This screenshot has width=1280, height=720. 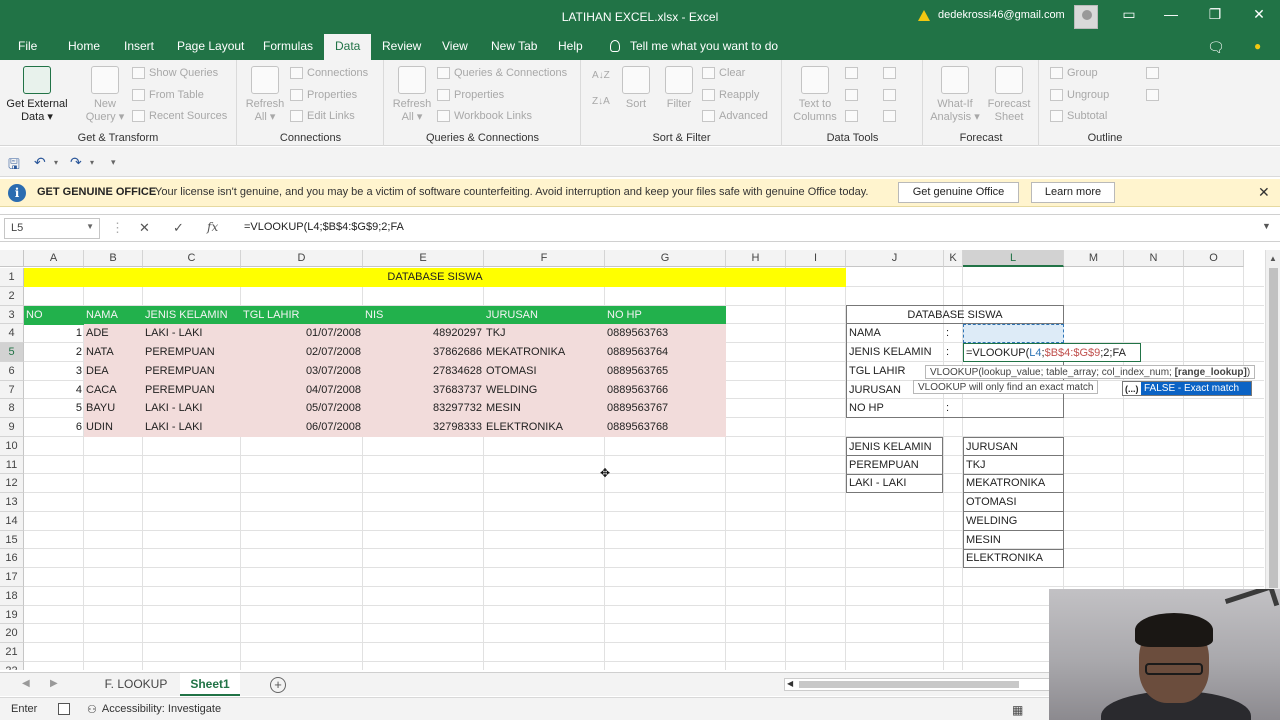 I want to click on edit-links-button: Edit Links, so click(x=322, y=116).